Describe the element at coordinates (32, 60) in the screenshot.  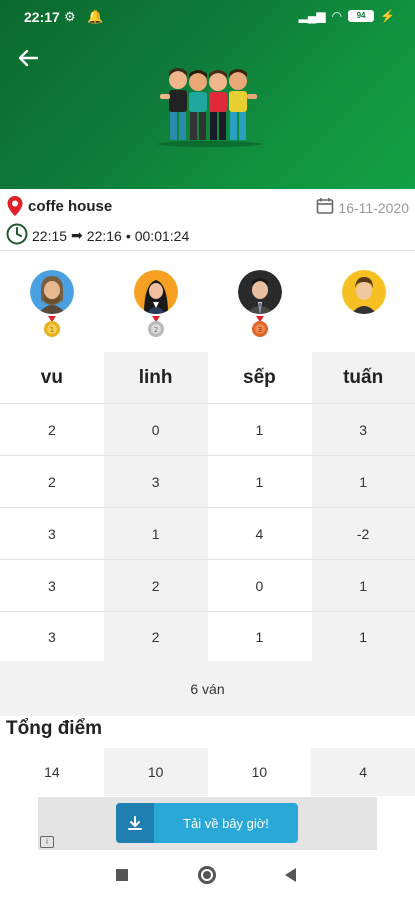
I see `back-arrow-icon` at that location.